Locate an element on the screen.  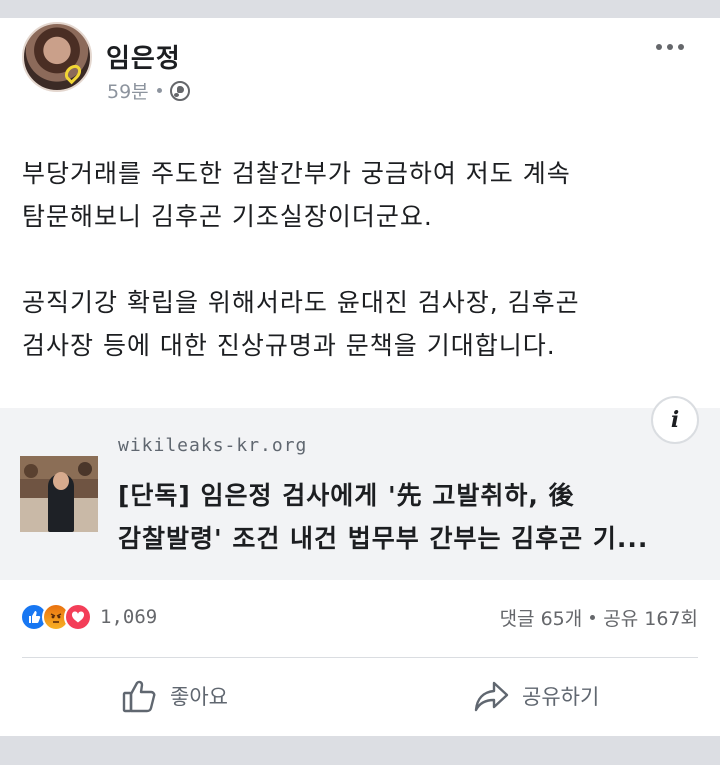
yellow-ribbon-icon is located at coordinates (73, 73).